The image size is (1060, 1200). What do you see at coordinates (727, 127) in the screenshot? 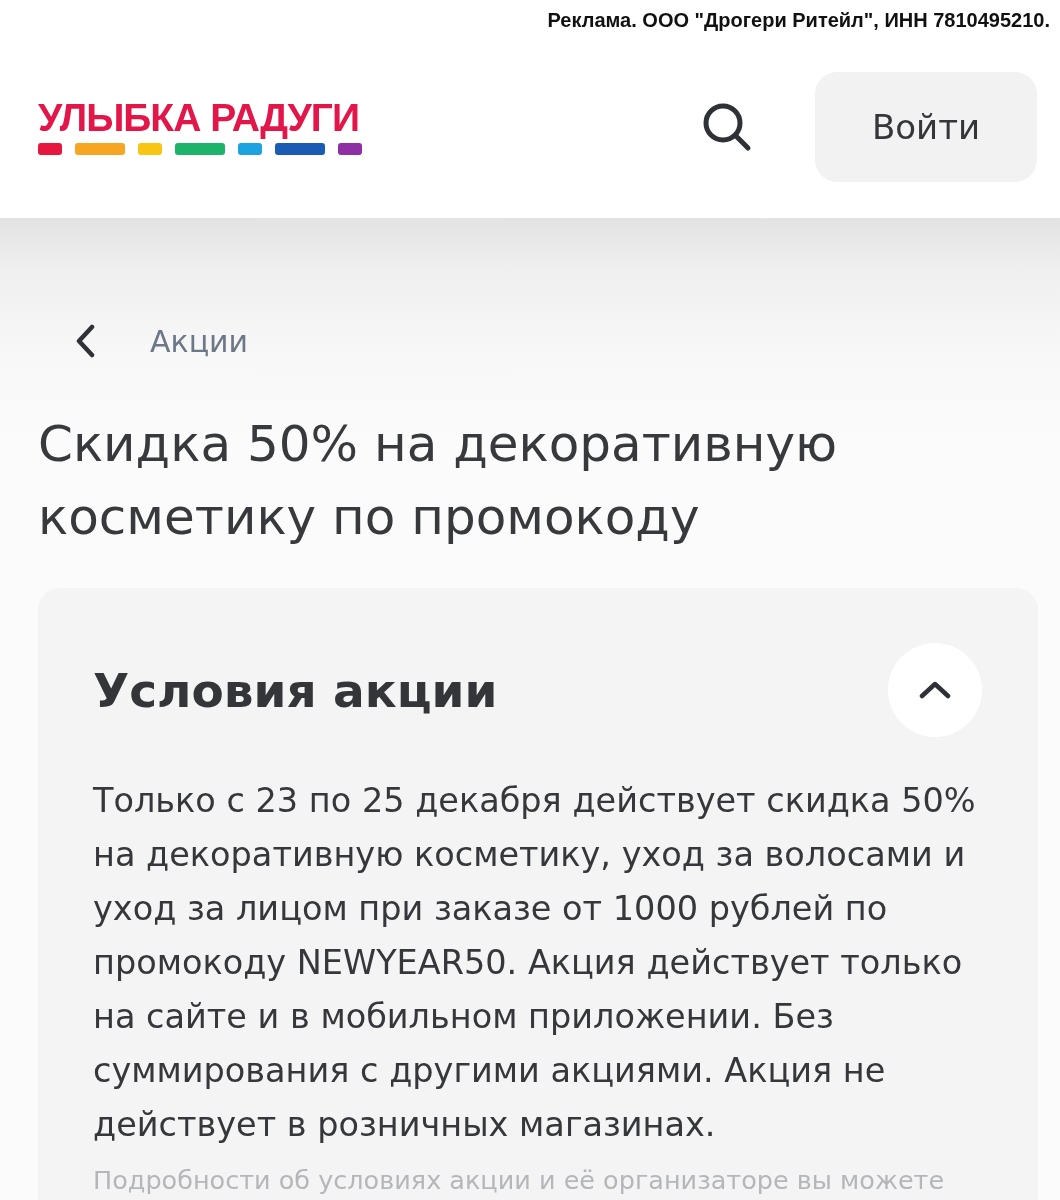
I see `search-icon` at bounding box center [727, 127].